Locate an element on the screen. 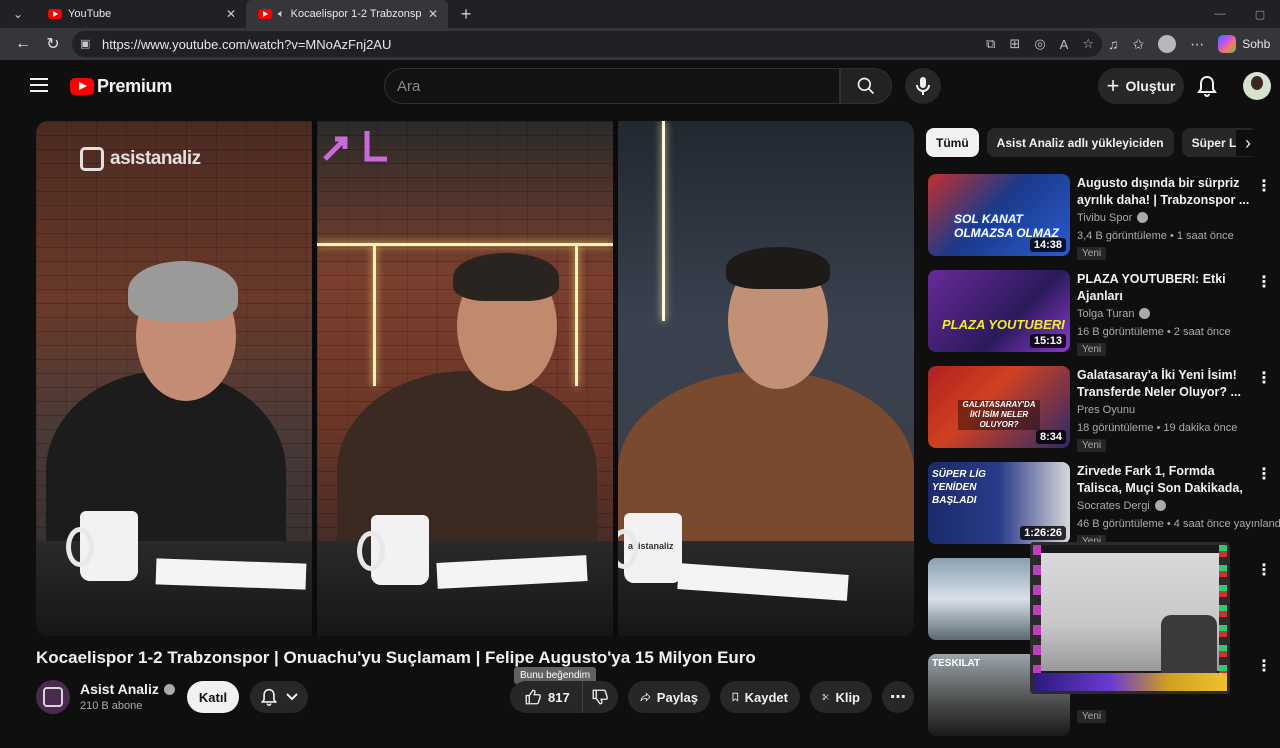 The image size is (1280, 748). subscription-bell-button is located at coordinates (279, 697).